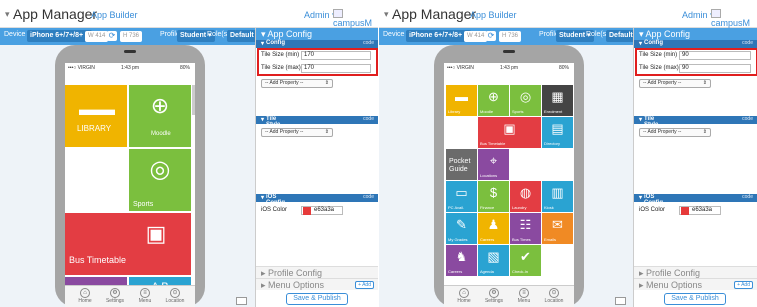 The height and width of the screenshot is (307, 757). What do you see at coordinates (461, 100) in the screenshot?
I see `tile-library: ▬ Library` at bounding box center [461, 100].